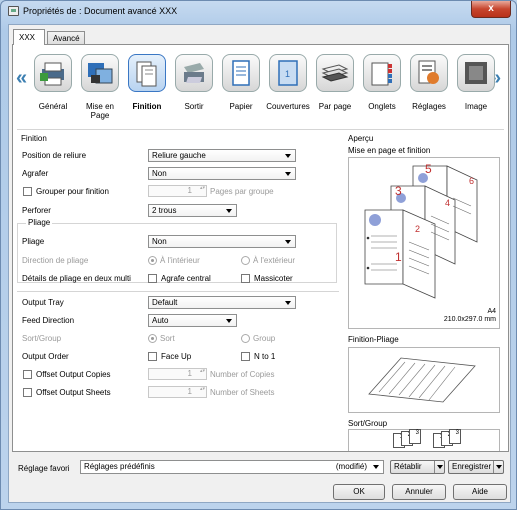 This screenshot has height=510, width=517. What do you see at coordinates (100, 11) in the screenshot?
I see `window-title: Propriétés de : Document avancé XXX` at bounding box center [100, 11].